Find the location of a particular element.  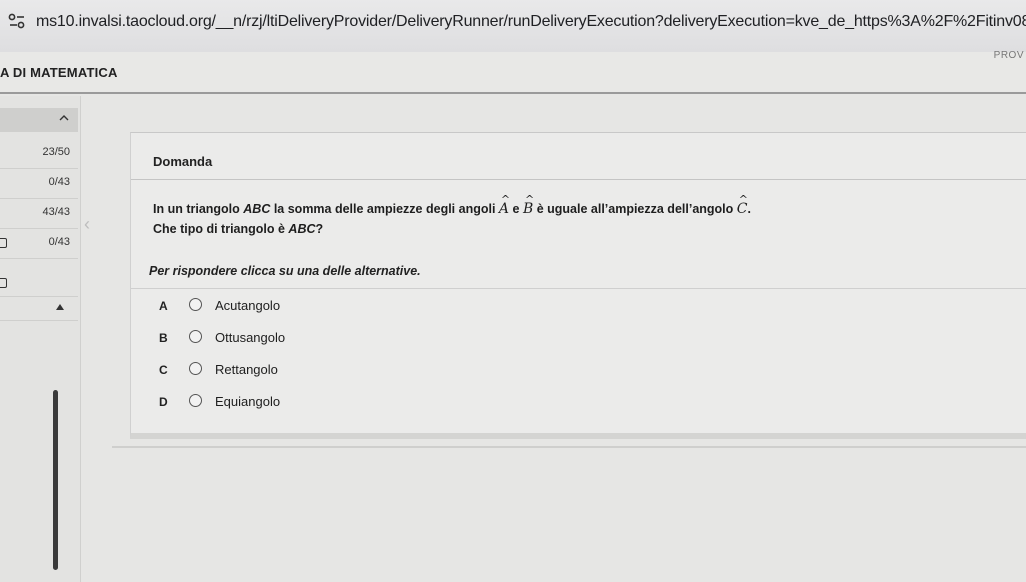

choice-letter: B is located at coordinates (163, 338).